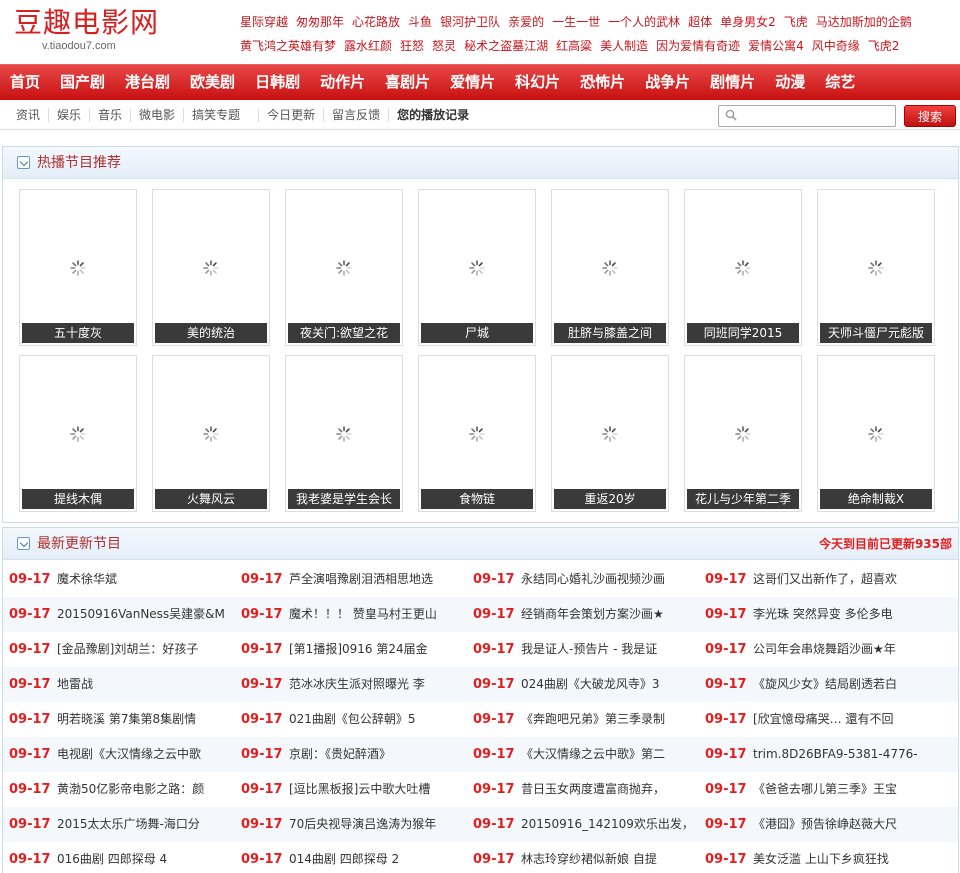  I want to click on update-title-link: 70后央视导演吕逸涛为猴年, so click(362, 824).